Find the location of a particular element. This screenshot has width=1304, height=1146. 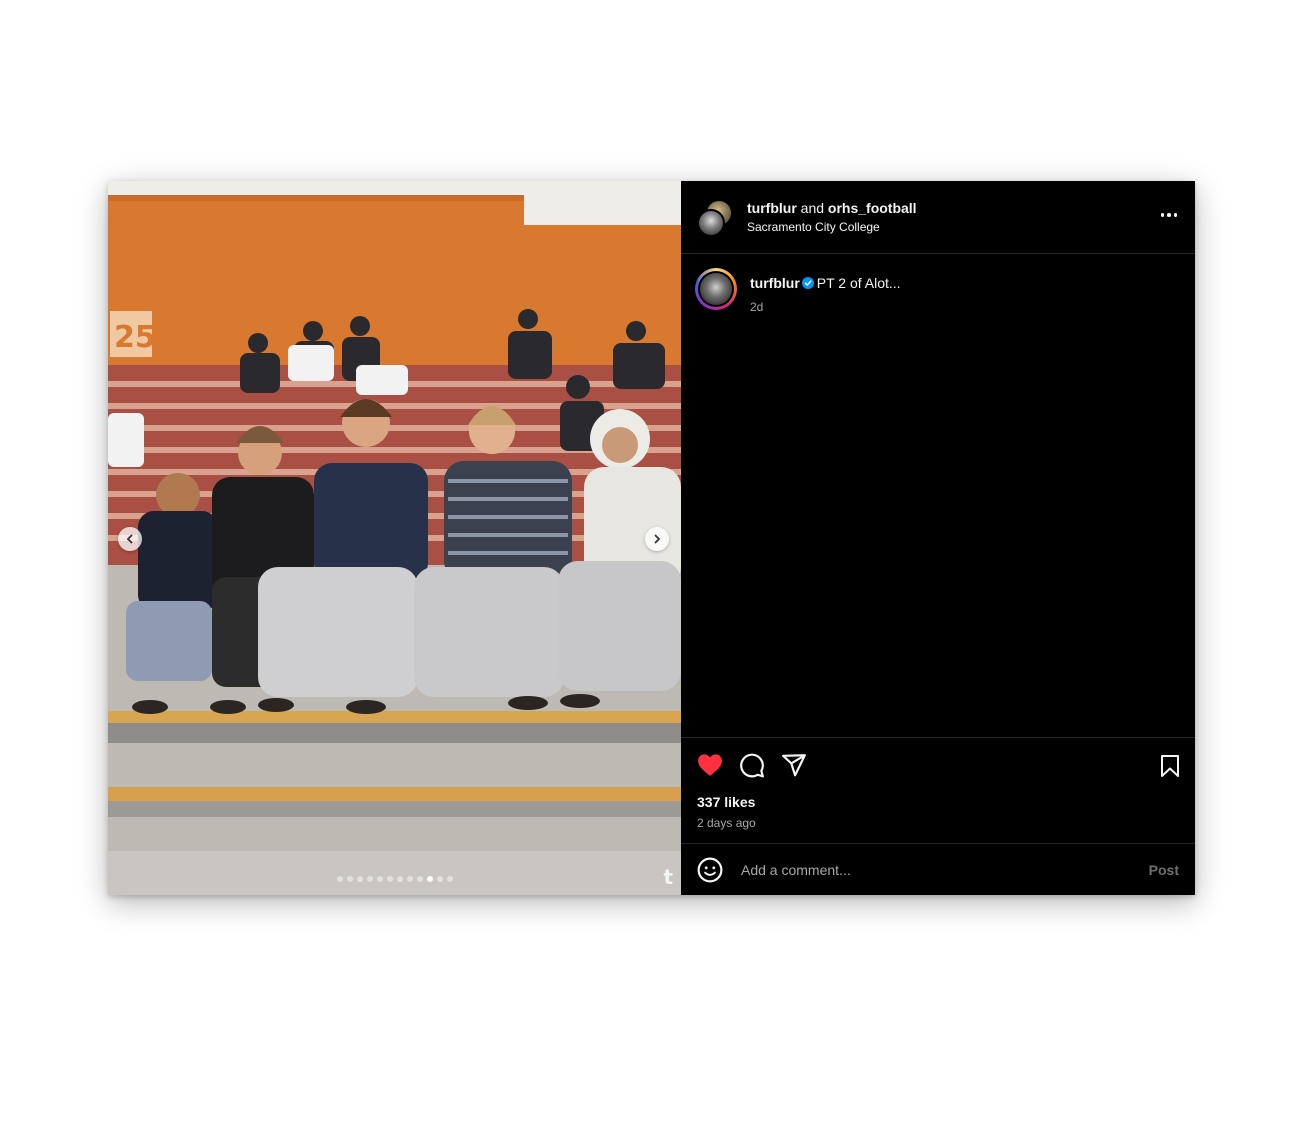

avatar-story-ring is located at coordinates (716, 289).